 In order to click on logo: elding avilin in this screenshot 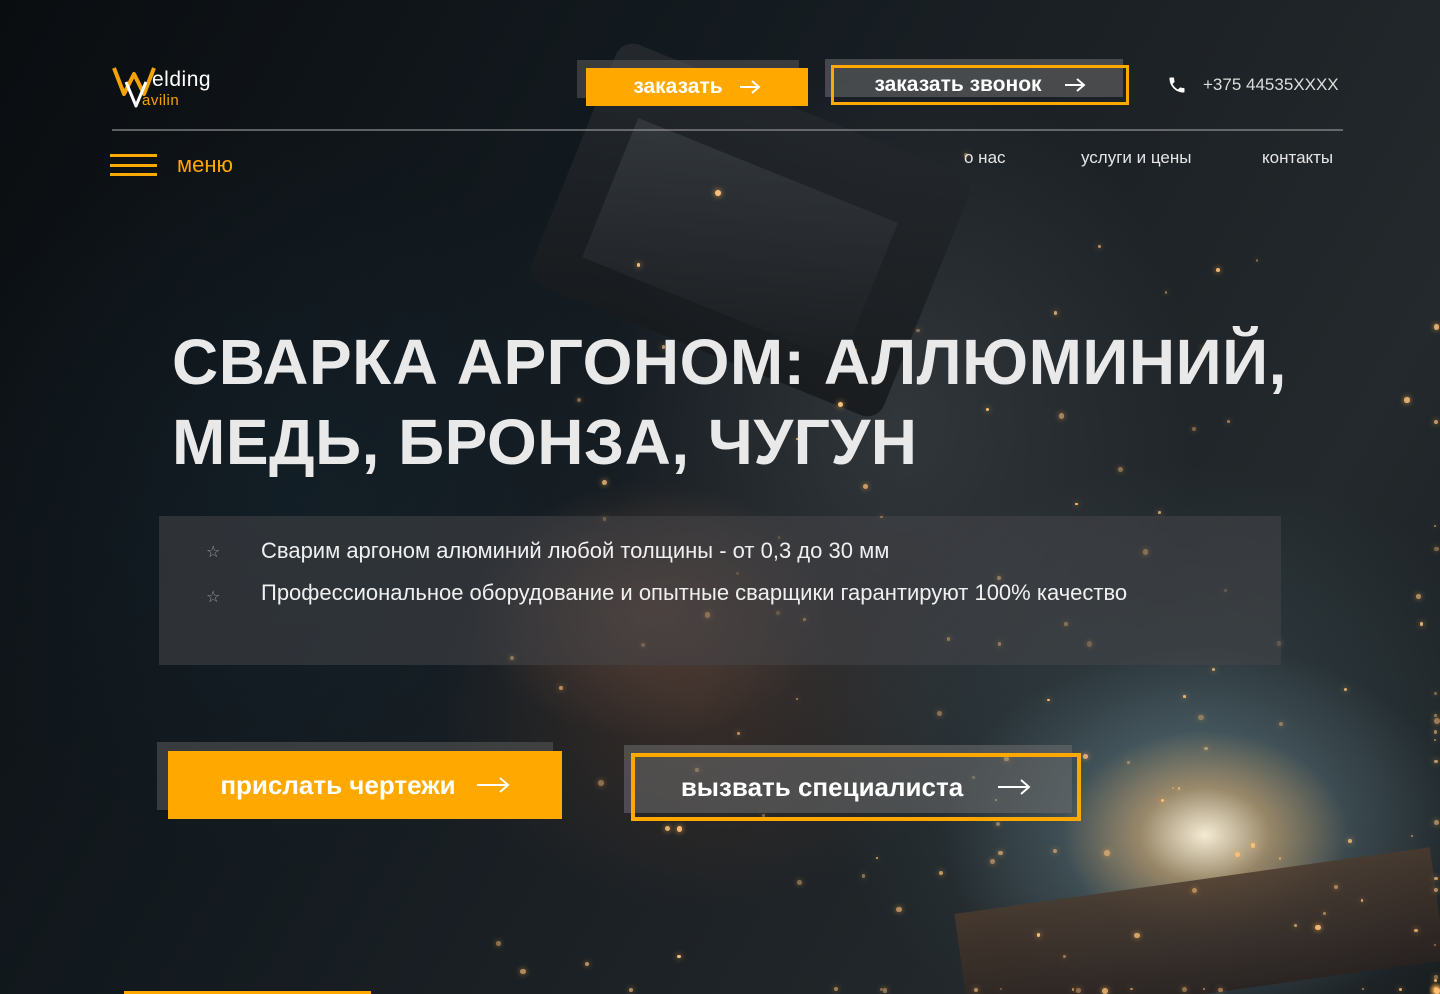, I will do `click(177, 87)`.